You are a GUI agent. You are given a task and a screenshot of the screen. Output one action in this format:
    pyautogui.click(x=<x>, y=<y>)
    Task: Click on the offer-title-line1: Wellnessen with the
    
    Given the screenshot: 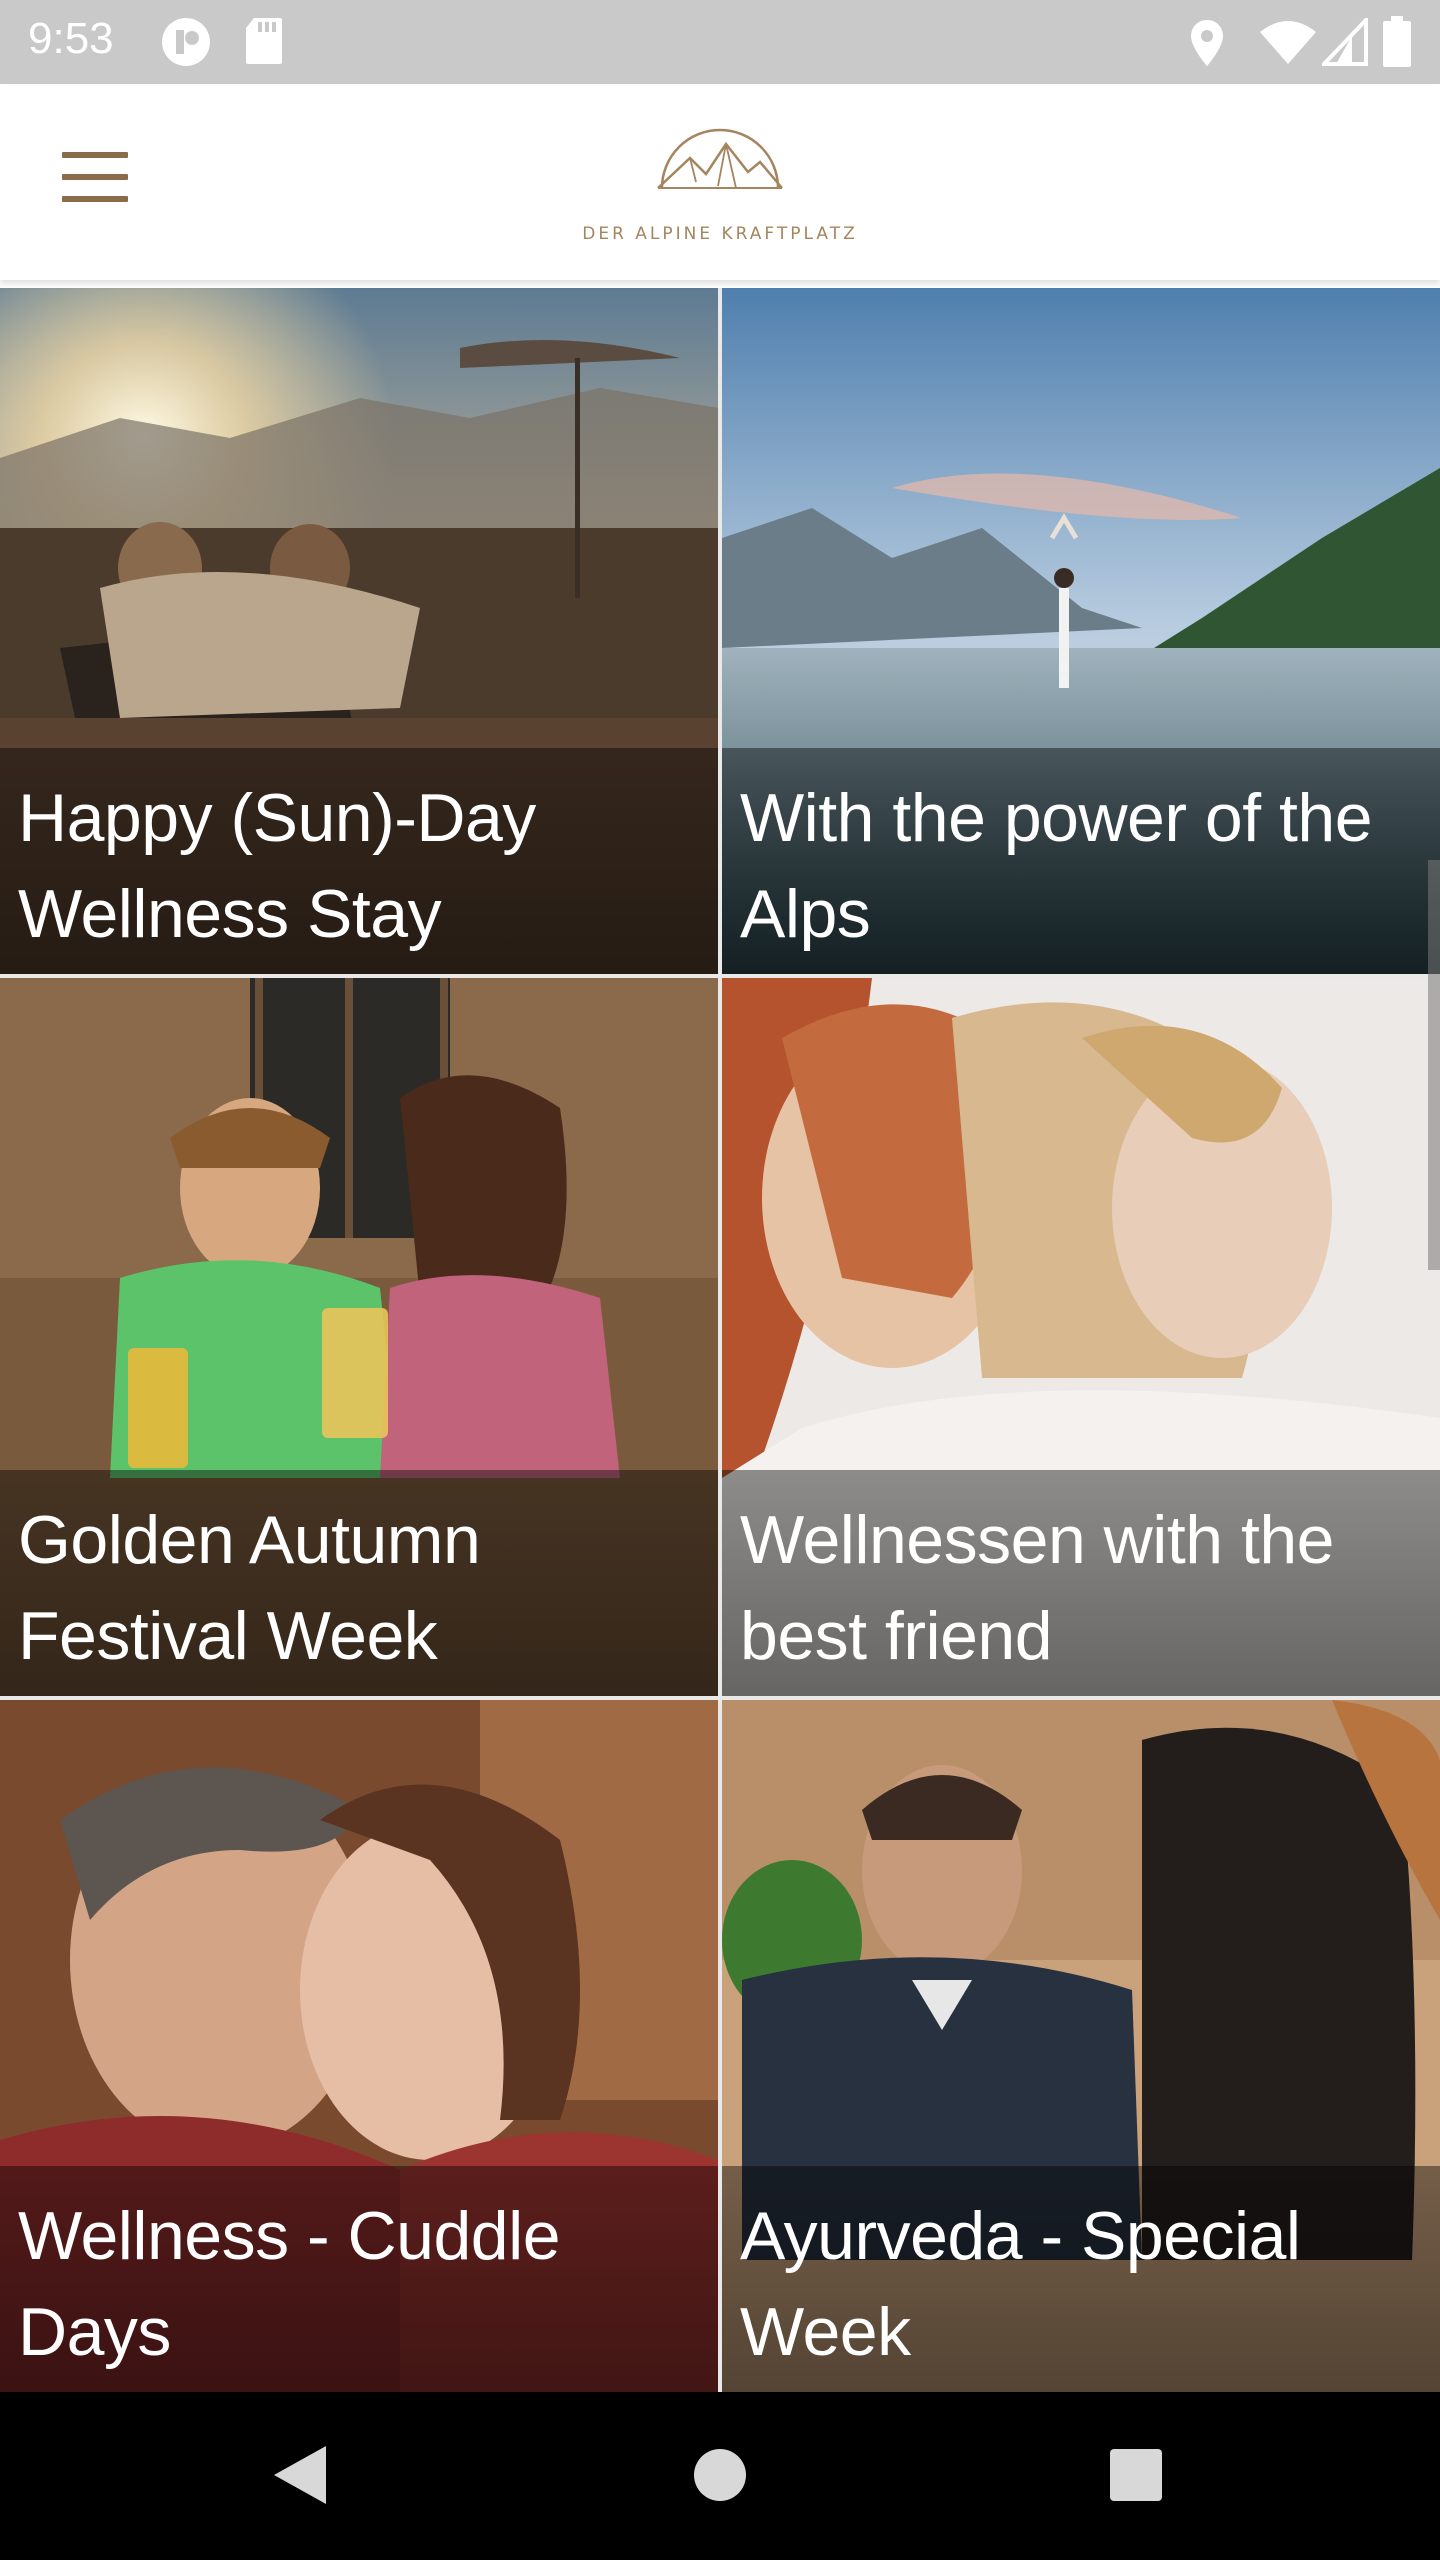 What is the action you would take?
    pyautogui.click(x=1037, y=1540)
    